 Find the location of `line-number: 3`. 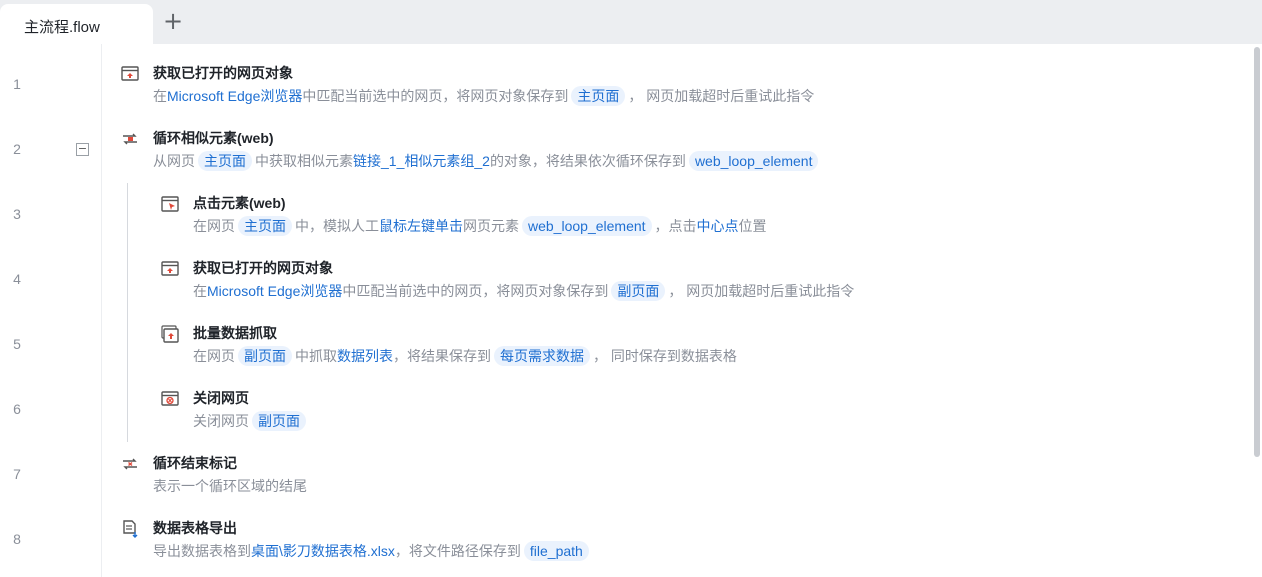

line-number: 3 is located at coordinates (17, 214).